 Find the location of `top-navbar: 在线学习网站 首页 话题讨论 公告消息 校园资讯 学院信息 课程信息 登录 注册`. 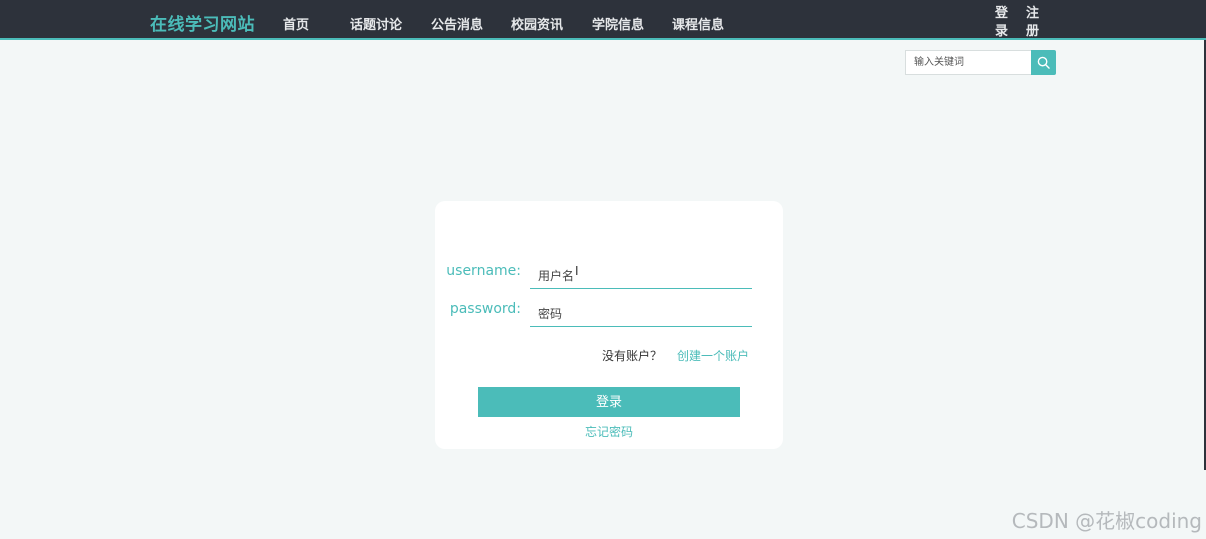

top-navbar: 在线学习网站 首页 话题讨论 公告消息 校园资讯 学院信息 课程信息 登录 注册 is located at coordinates (603, 20).